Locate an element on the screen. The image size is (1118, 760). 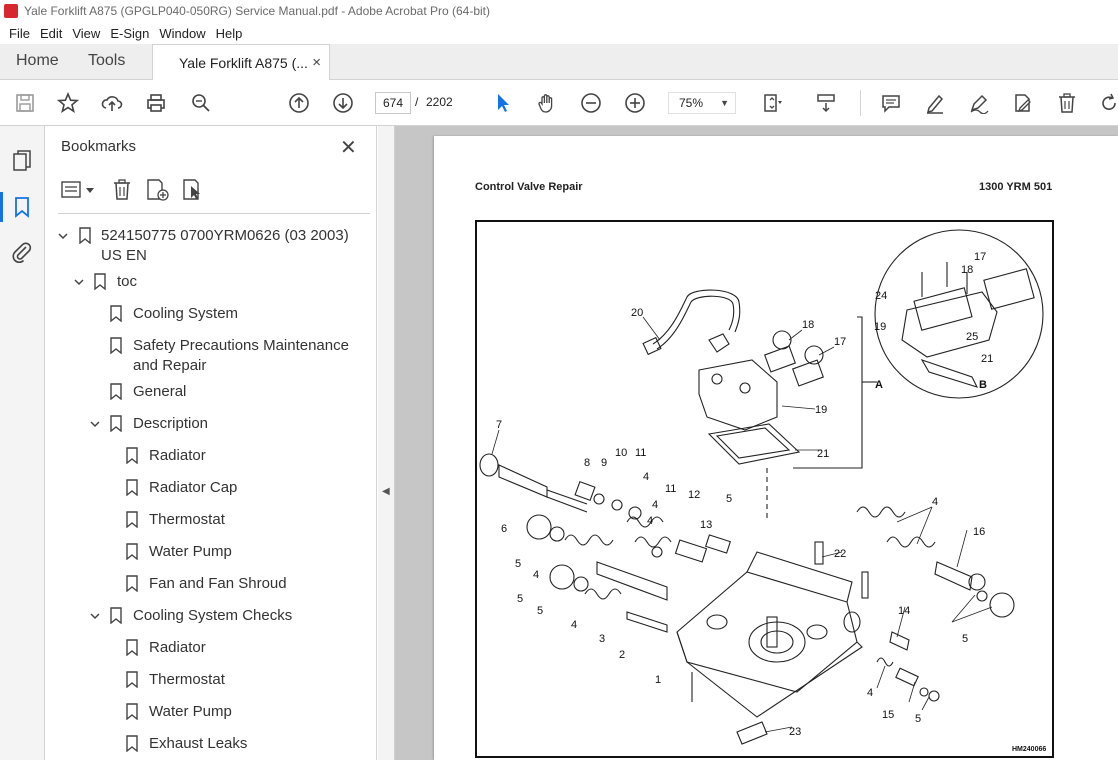
page-fit-icon is located at coordinates (772, 103).